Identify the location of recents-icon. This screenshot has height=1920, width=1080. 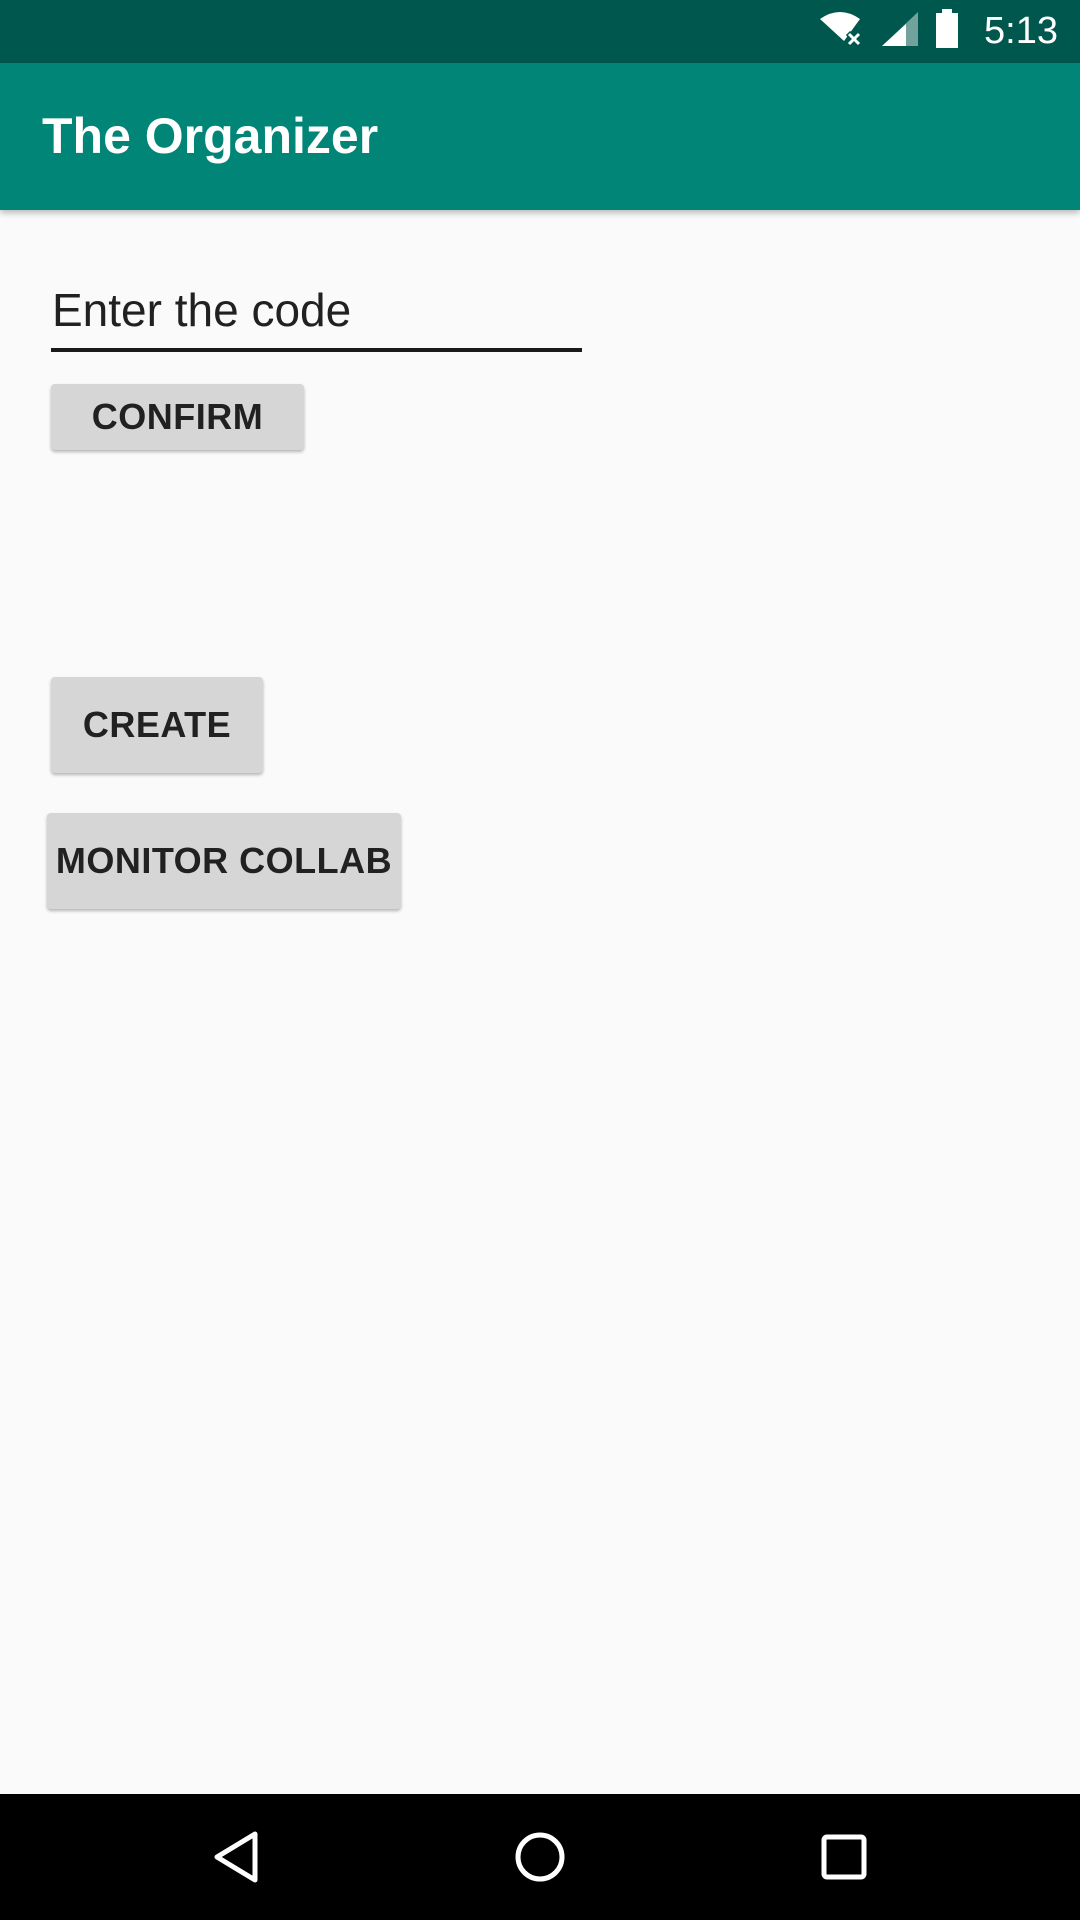
(844, 1857).